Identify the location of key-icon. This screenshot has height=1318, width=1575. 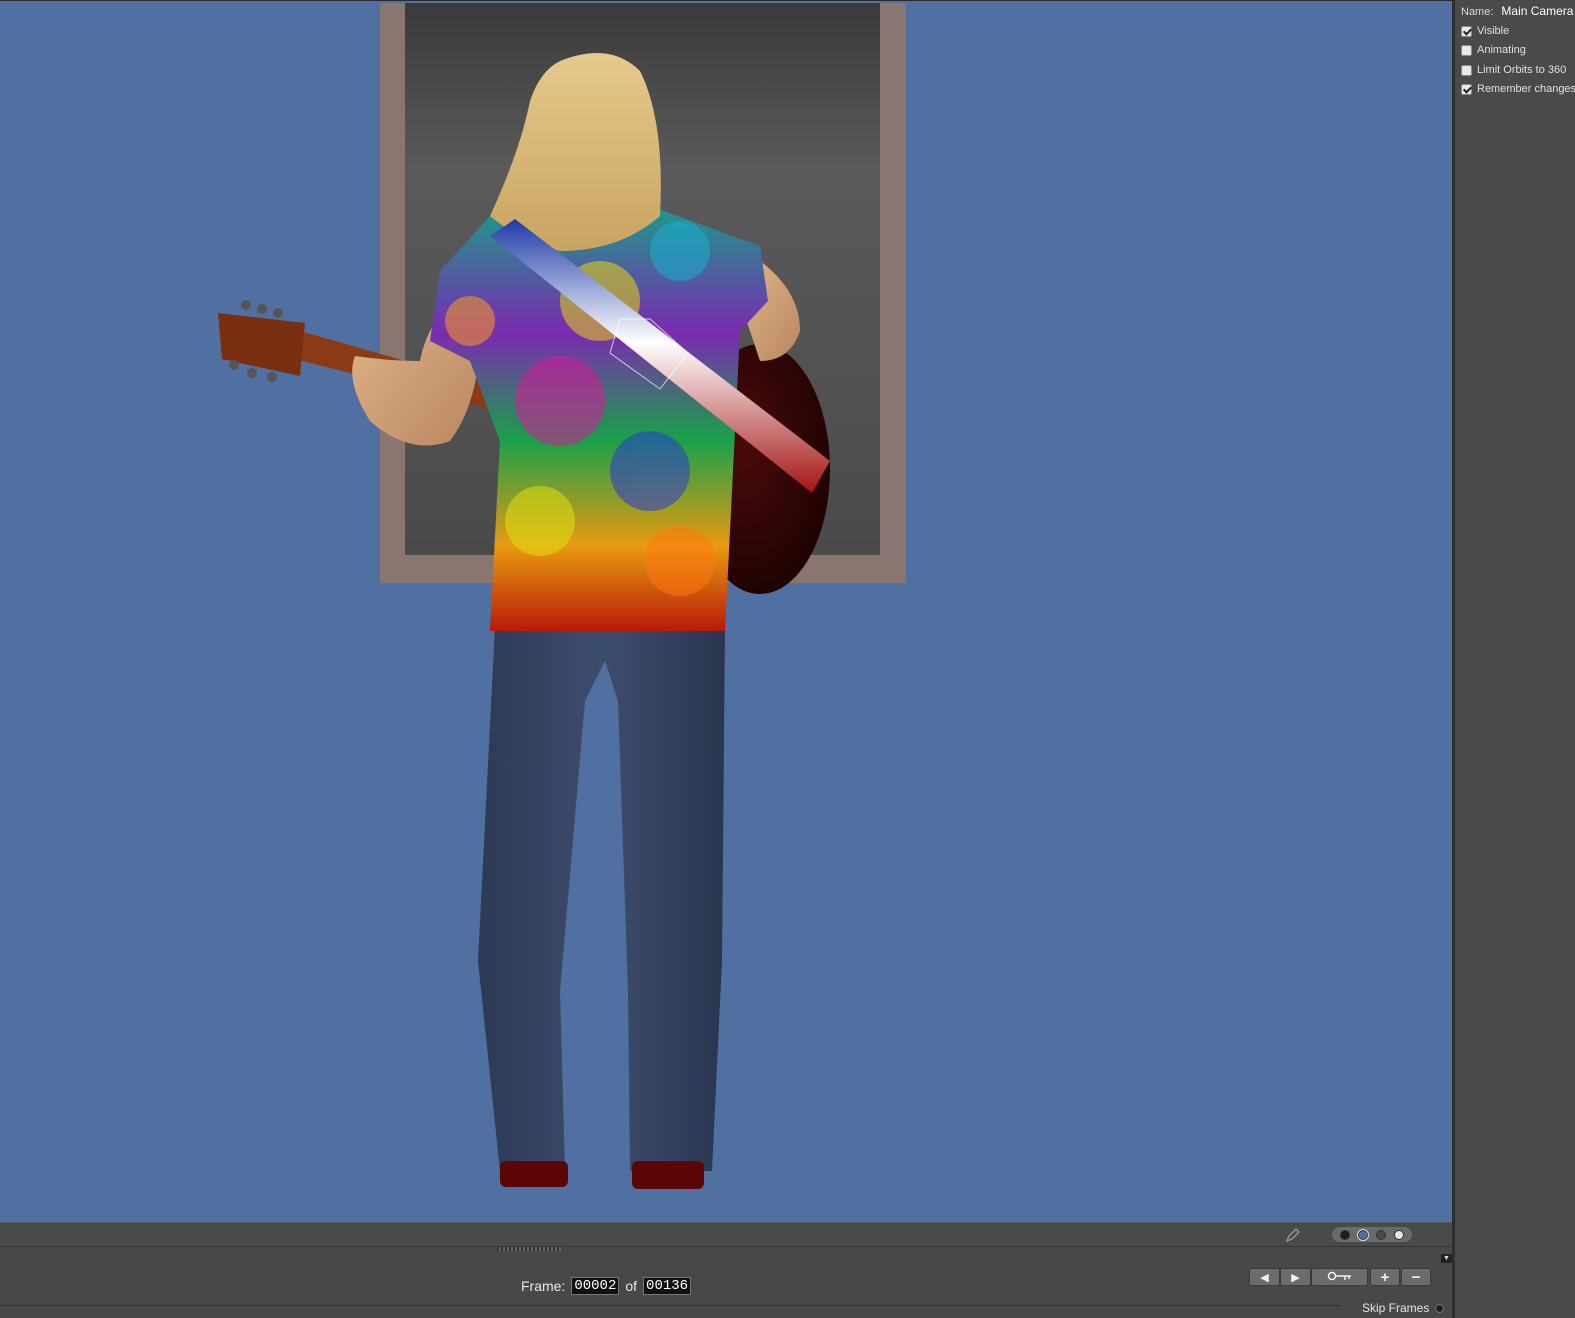
(1340, 1277).